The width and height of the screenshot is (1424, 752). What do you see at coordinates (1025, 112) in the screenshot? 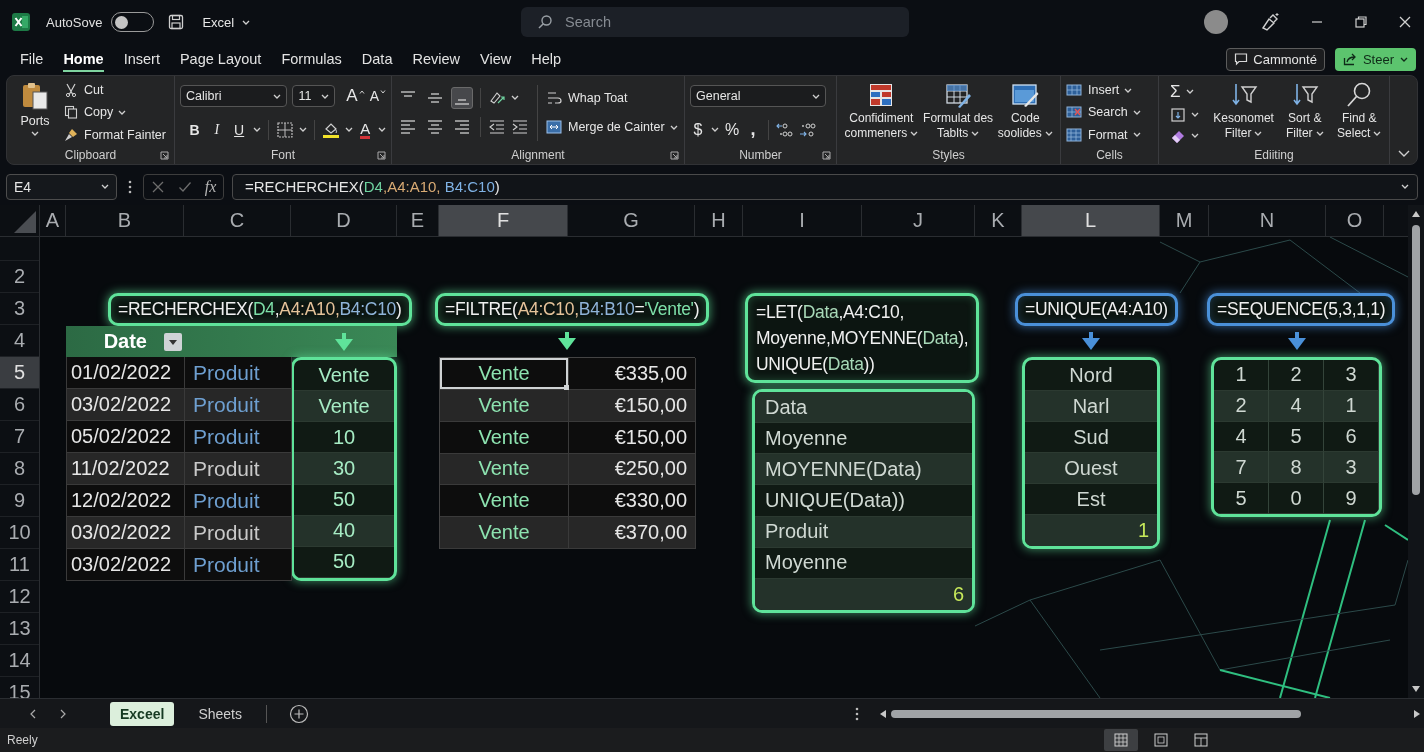
I see `style-button: Code soolides` at bounding box center [1025, 112].